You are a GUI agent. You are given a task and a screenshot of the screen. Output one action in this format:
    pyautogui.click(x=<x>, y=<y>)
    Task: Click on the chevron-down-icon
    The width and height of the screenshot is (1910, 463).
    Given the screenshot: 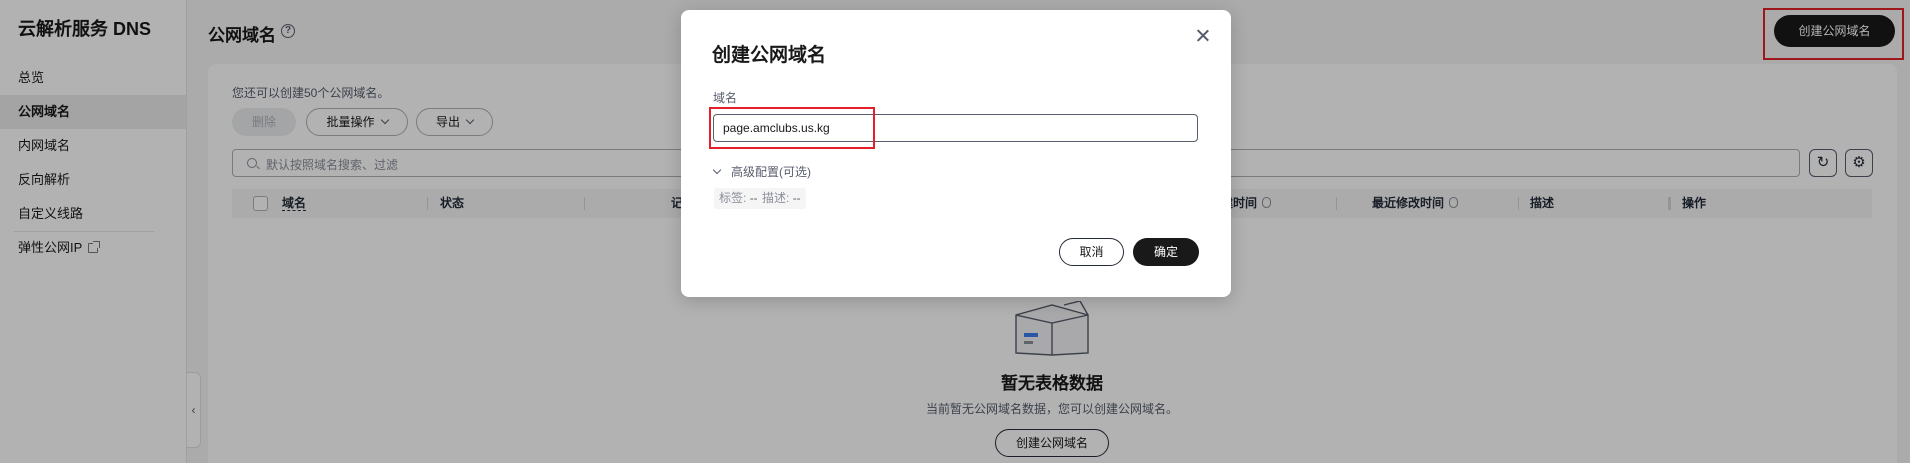 What is the action you would take?
    pyautogui.click(x=717, y=170)
    